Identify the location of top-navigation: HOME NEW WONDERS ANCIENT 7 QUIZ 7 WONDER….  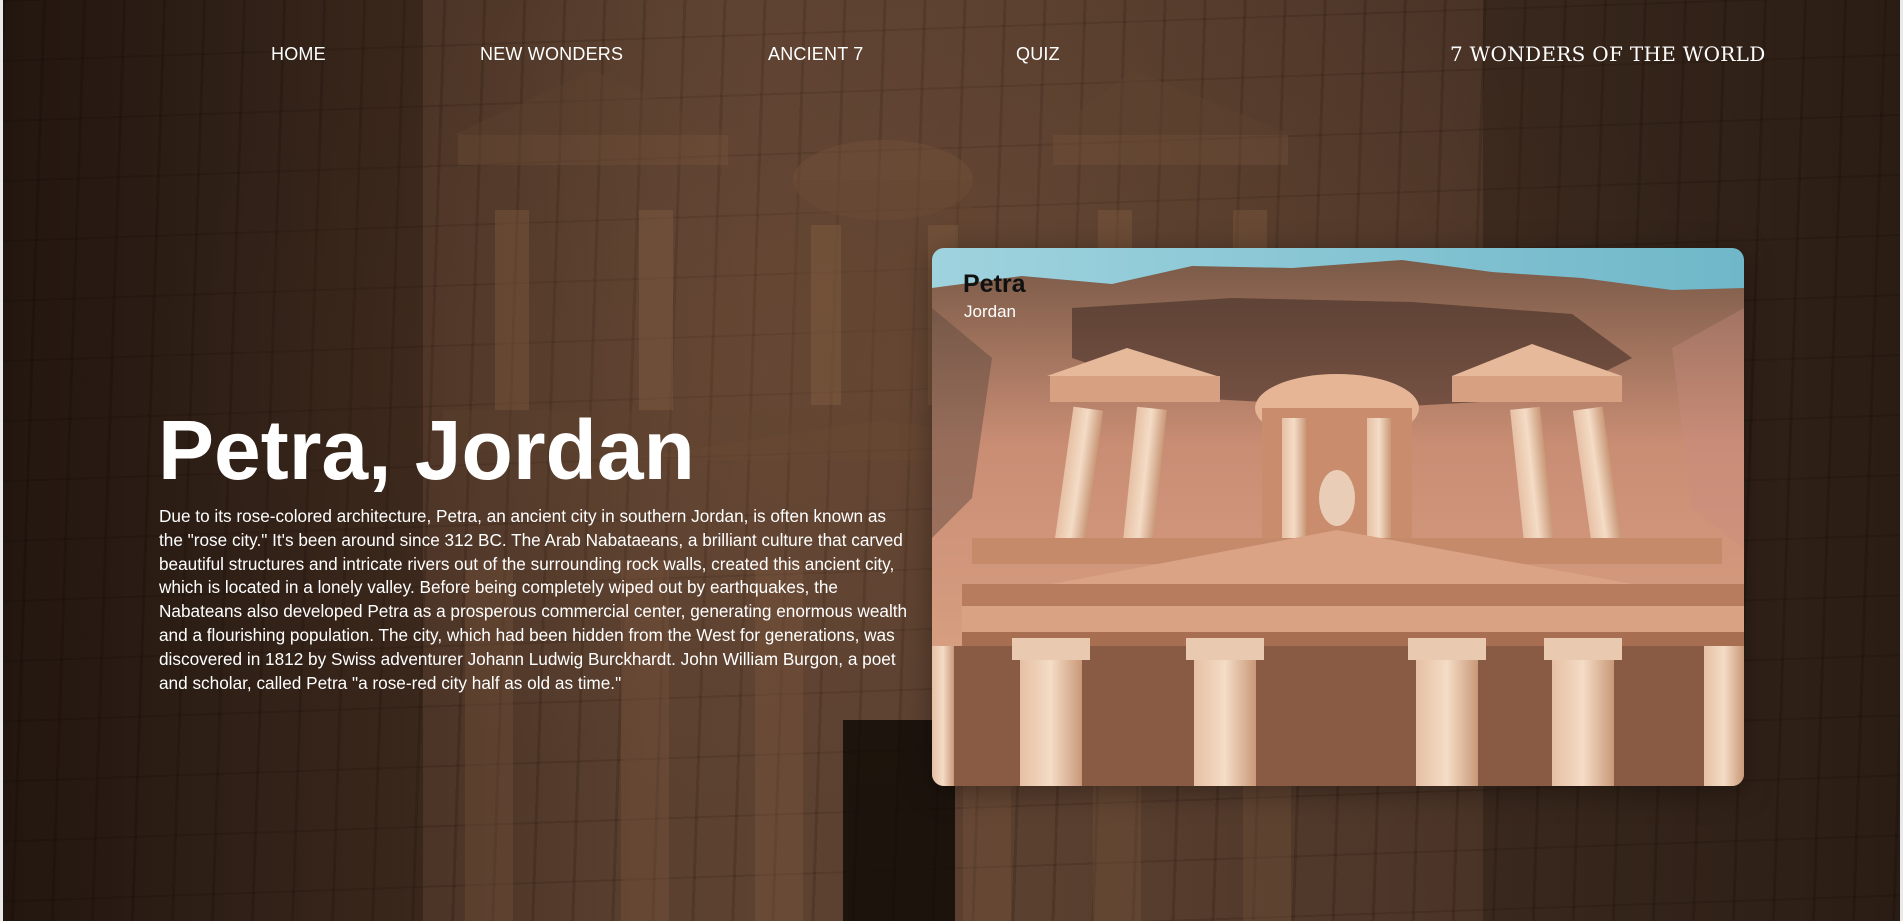
(951, 55).